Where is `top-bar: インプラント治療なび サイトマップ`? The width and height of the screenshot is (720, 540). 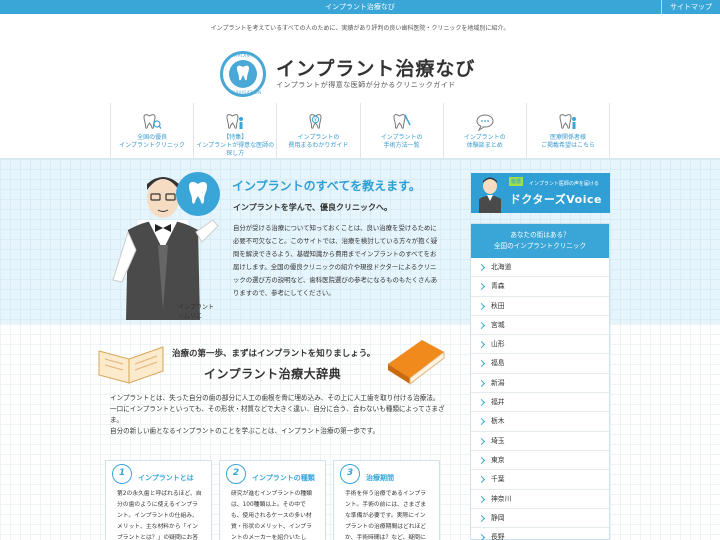
top-bar: インプラント治療なび サイトマップ is located at coordinates (360, 7).